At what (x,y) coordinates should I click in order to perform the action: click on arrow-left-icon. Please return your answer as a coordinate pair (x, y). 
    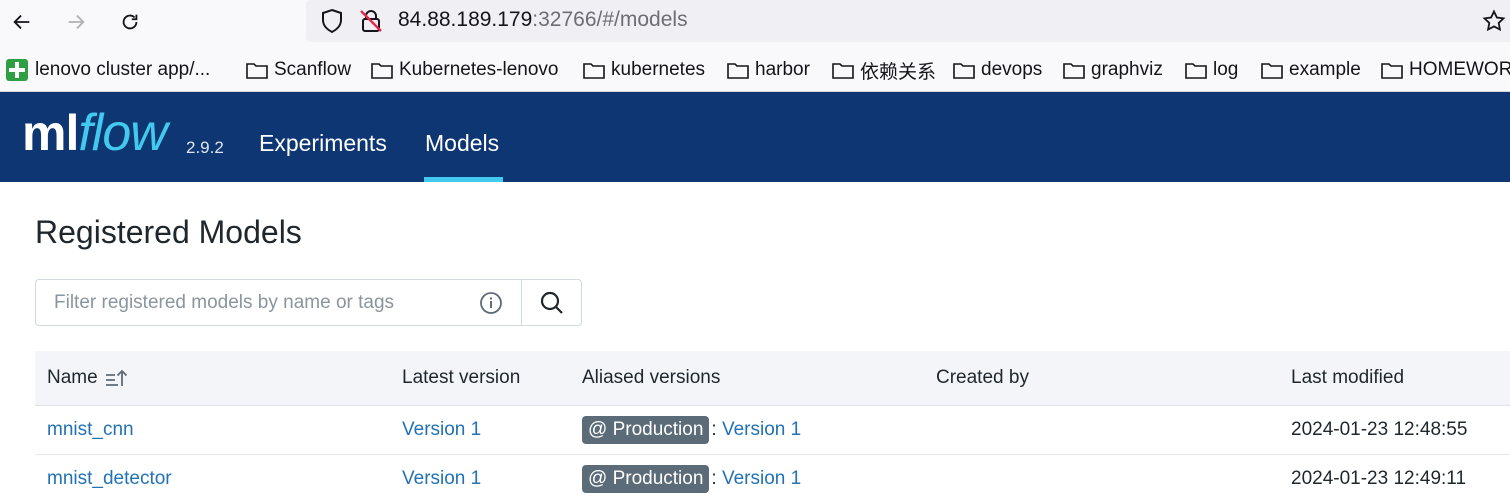
    Looking at the image, I should click on (21, 22).